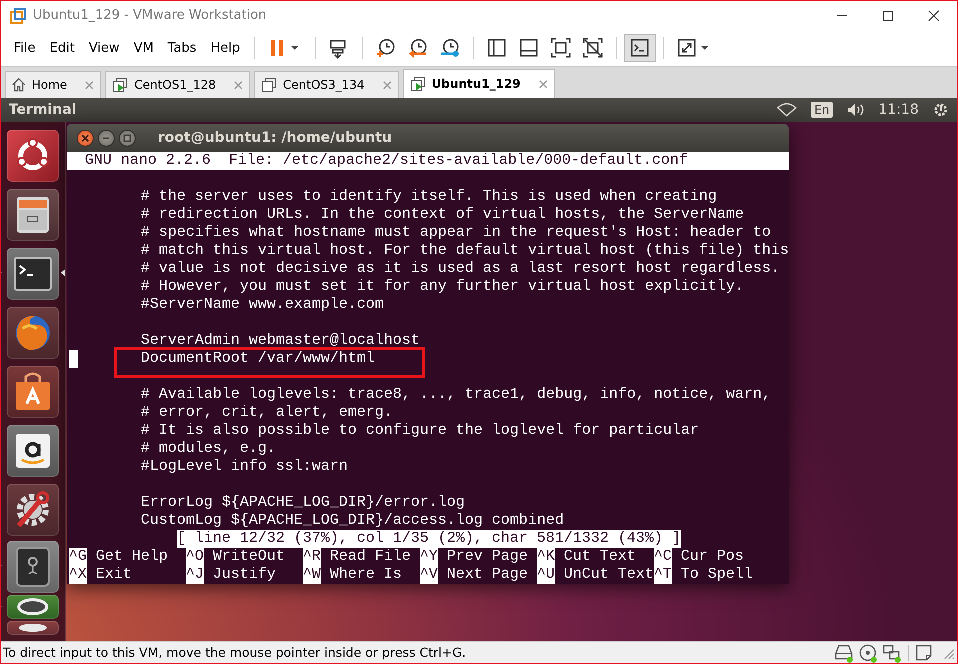 This screenshot has height=664, width=958. What do you see at coordinates (104, 48) in the screenshot?
I see `menu-item: View` at bounding box center [104, 48].